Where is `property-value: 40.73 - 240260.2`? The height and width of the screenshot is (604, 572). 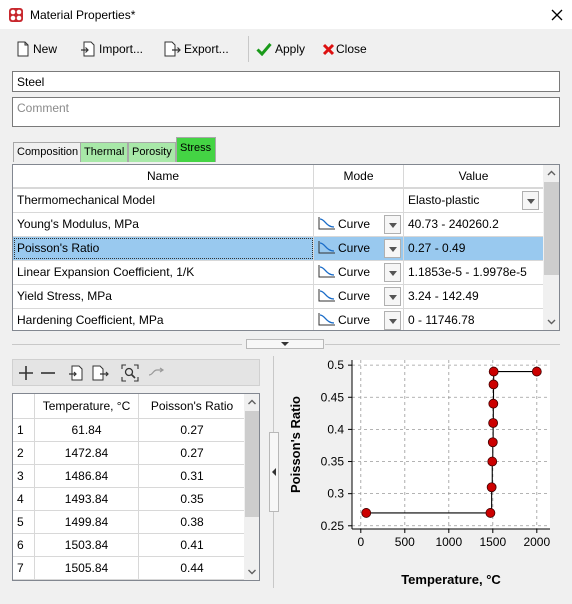 property-value: 40.73 - 240260.2 is located at coordinates (453, 224).